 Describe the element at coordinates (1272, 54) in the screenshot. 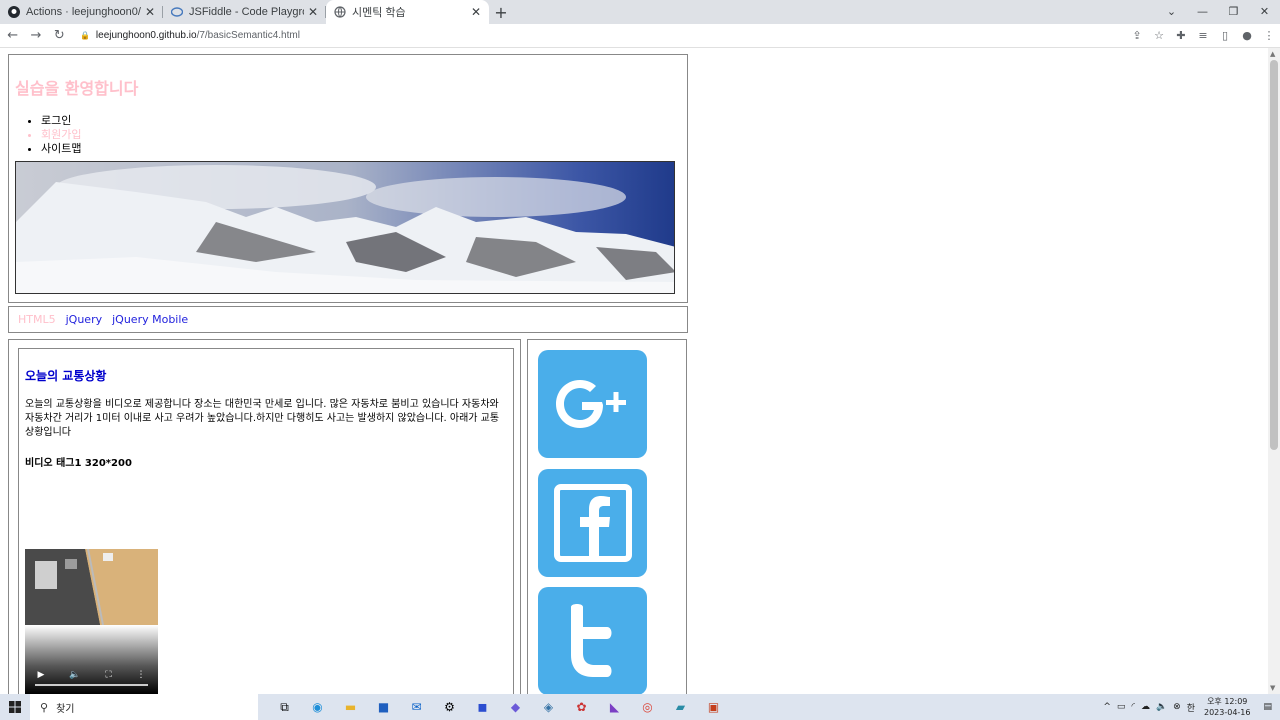

I see `scroll-up-icon: ▲` at that location.